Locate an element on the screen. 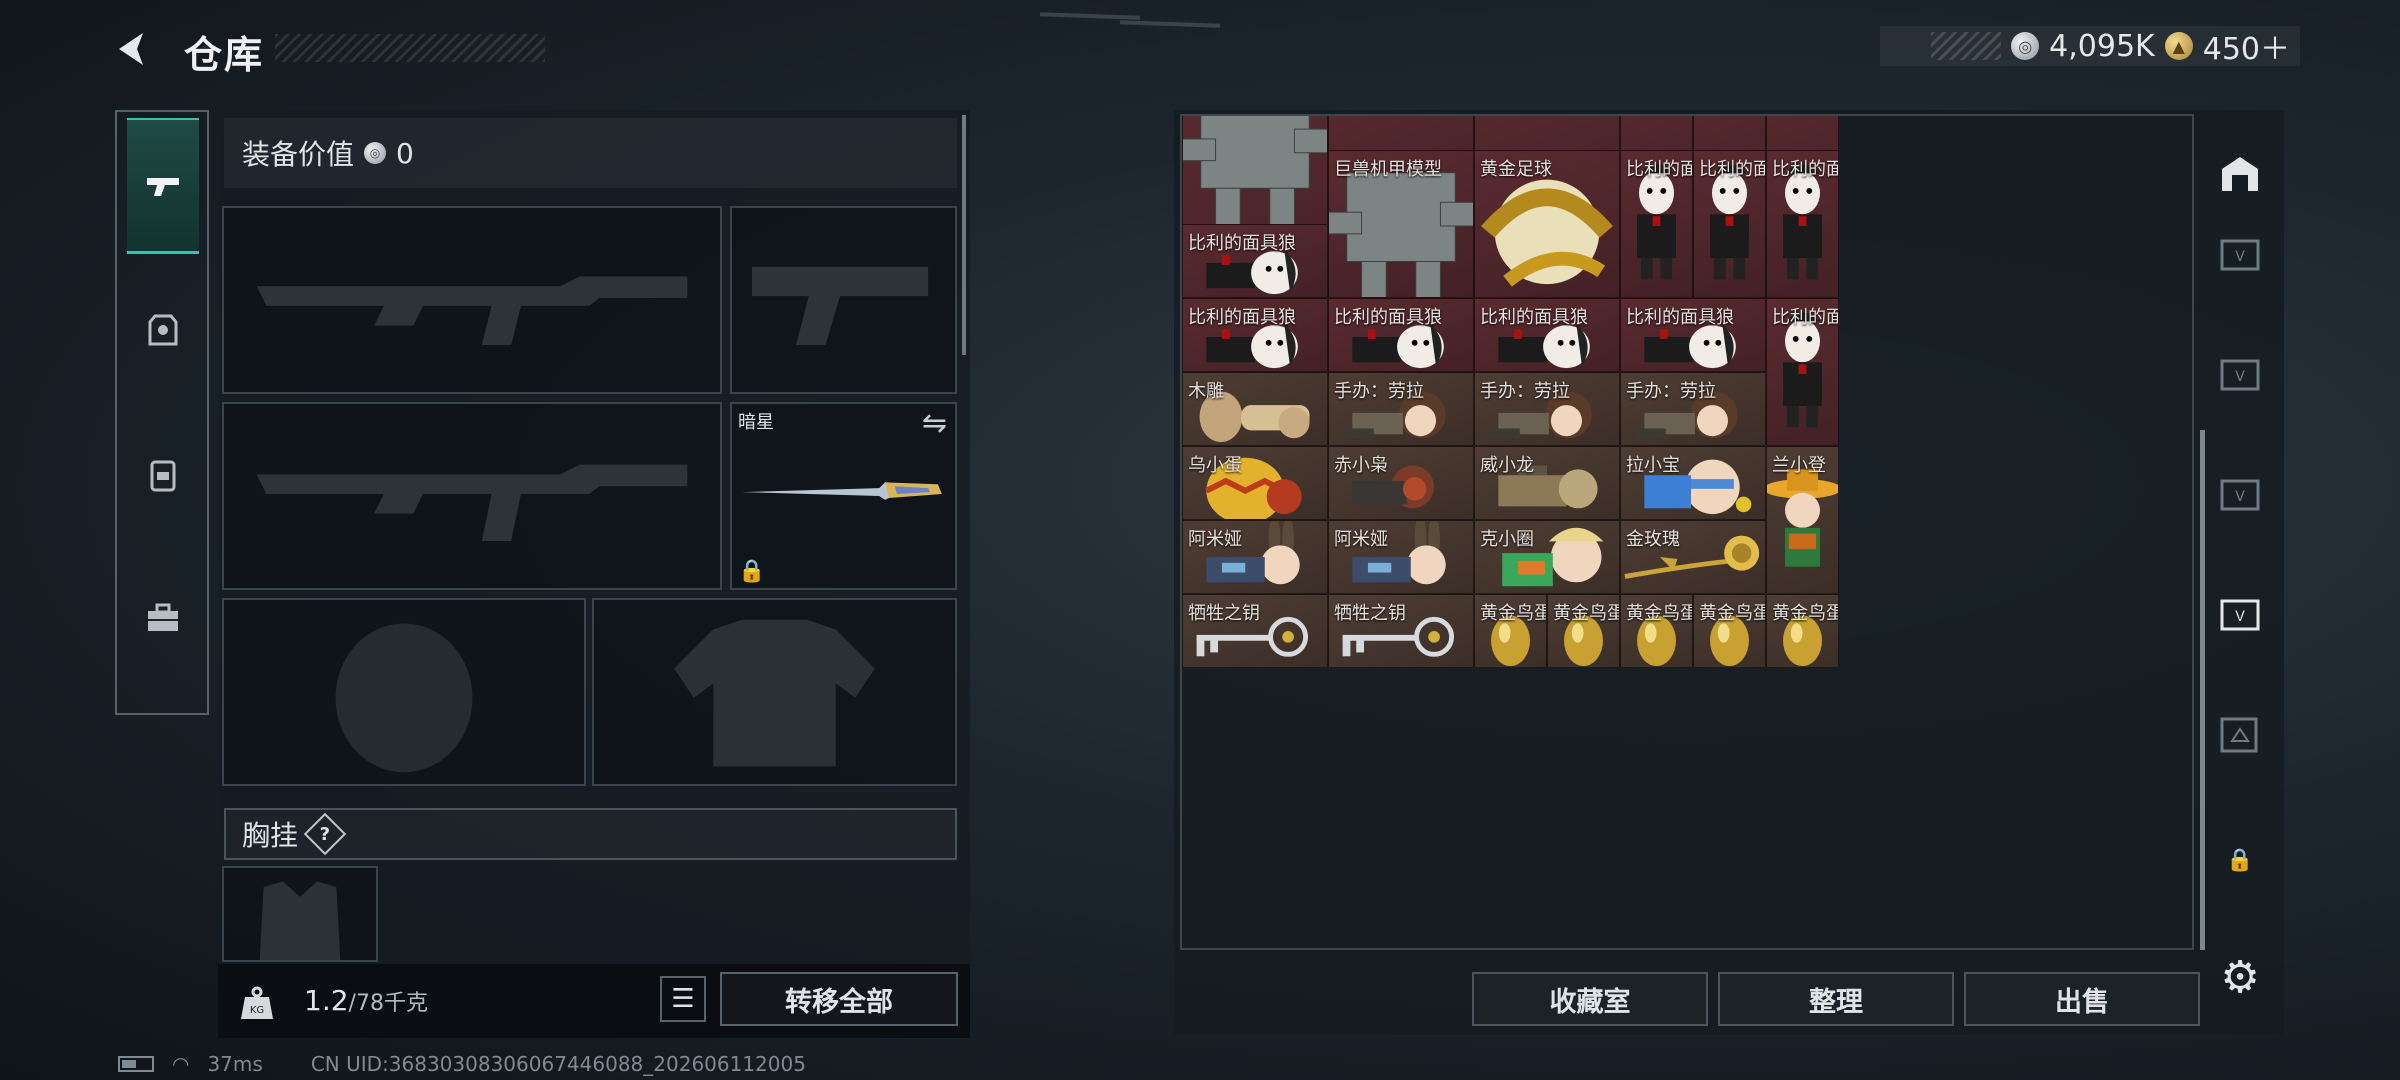 The height and width of the screenshot is (1080, 2400). item-name: 克小圈 is located at coordinates (1507, 539).